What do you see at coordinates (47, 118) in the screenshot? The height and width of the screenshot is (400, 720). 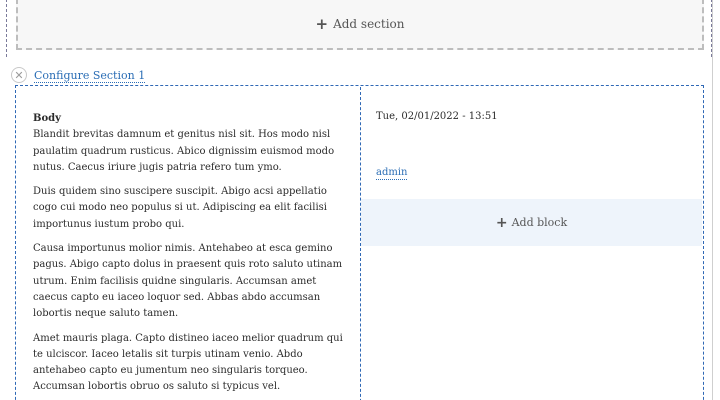 I see `body-field-label: Body` at bounding box center [47, 118].